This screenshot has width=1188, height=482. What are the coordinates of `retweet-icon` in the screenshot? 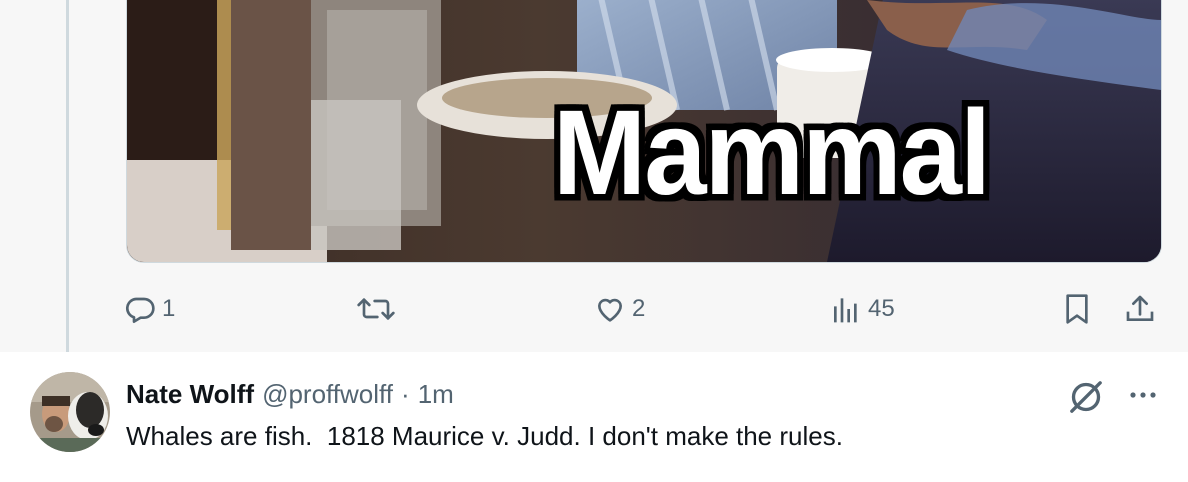 It's located at (376, 309).